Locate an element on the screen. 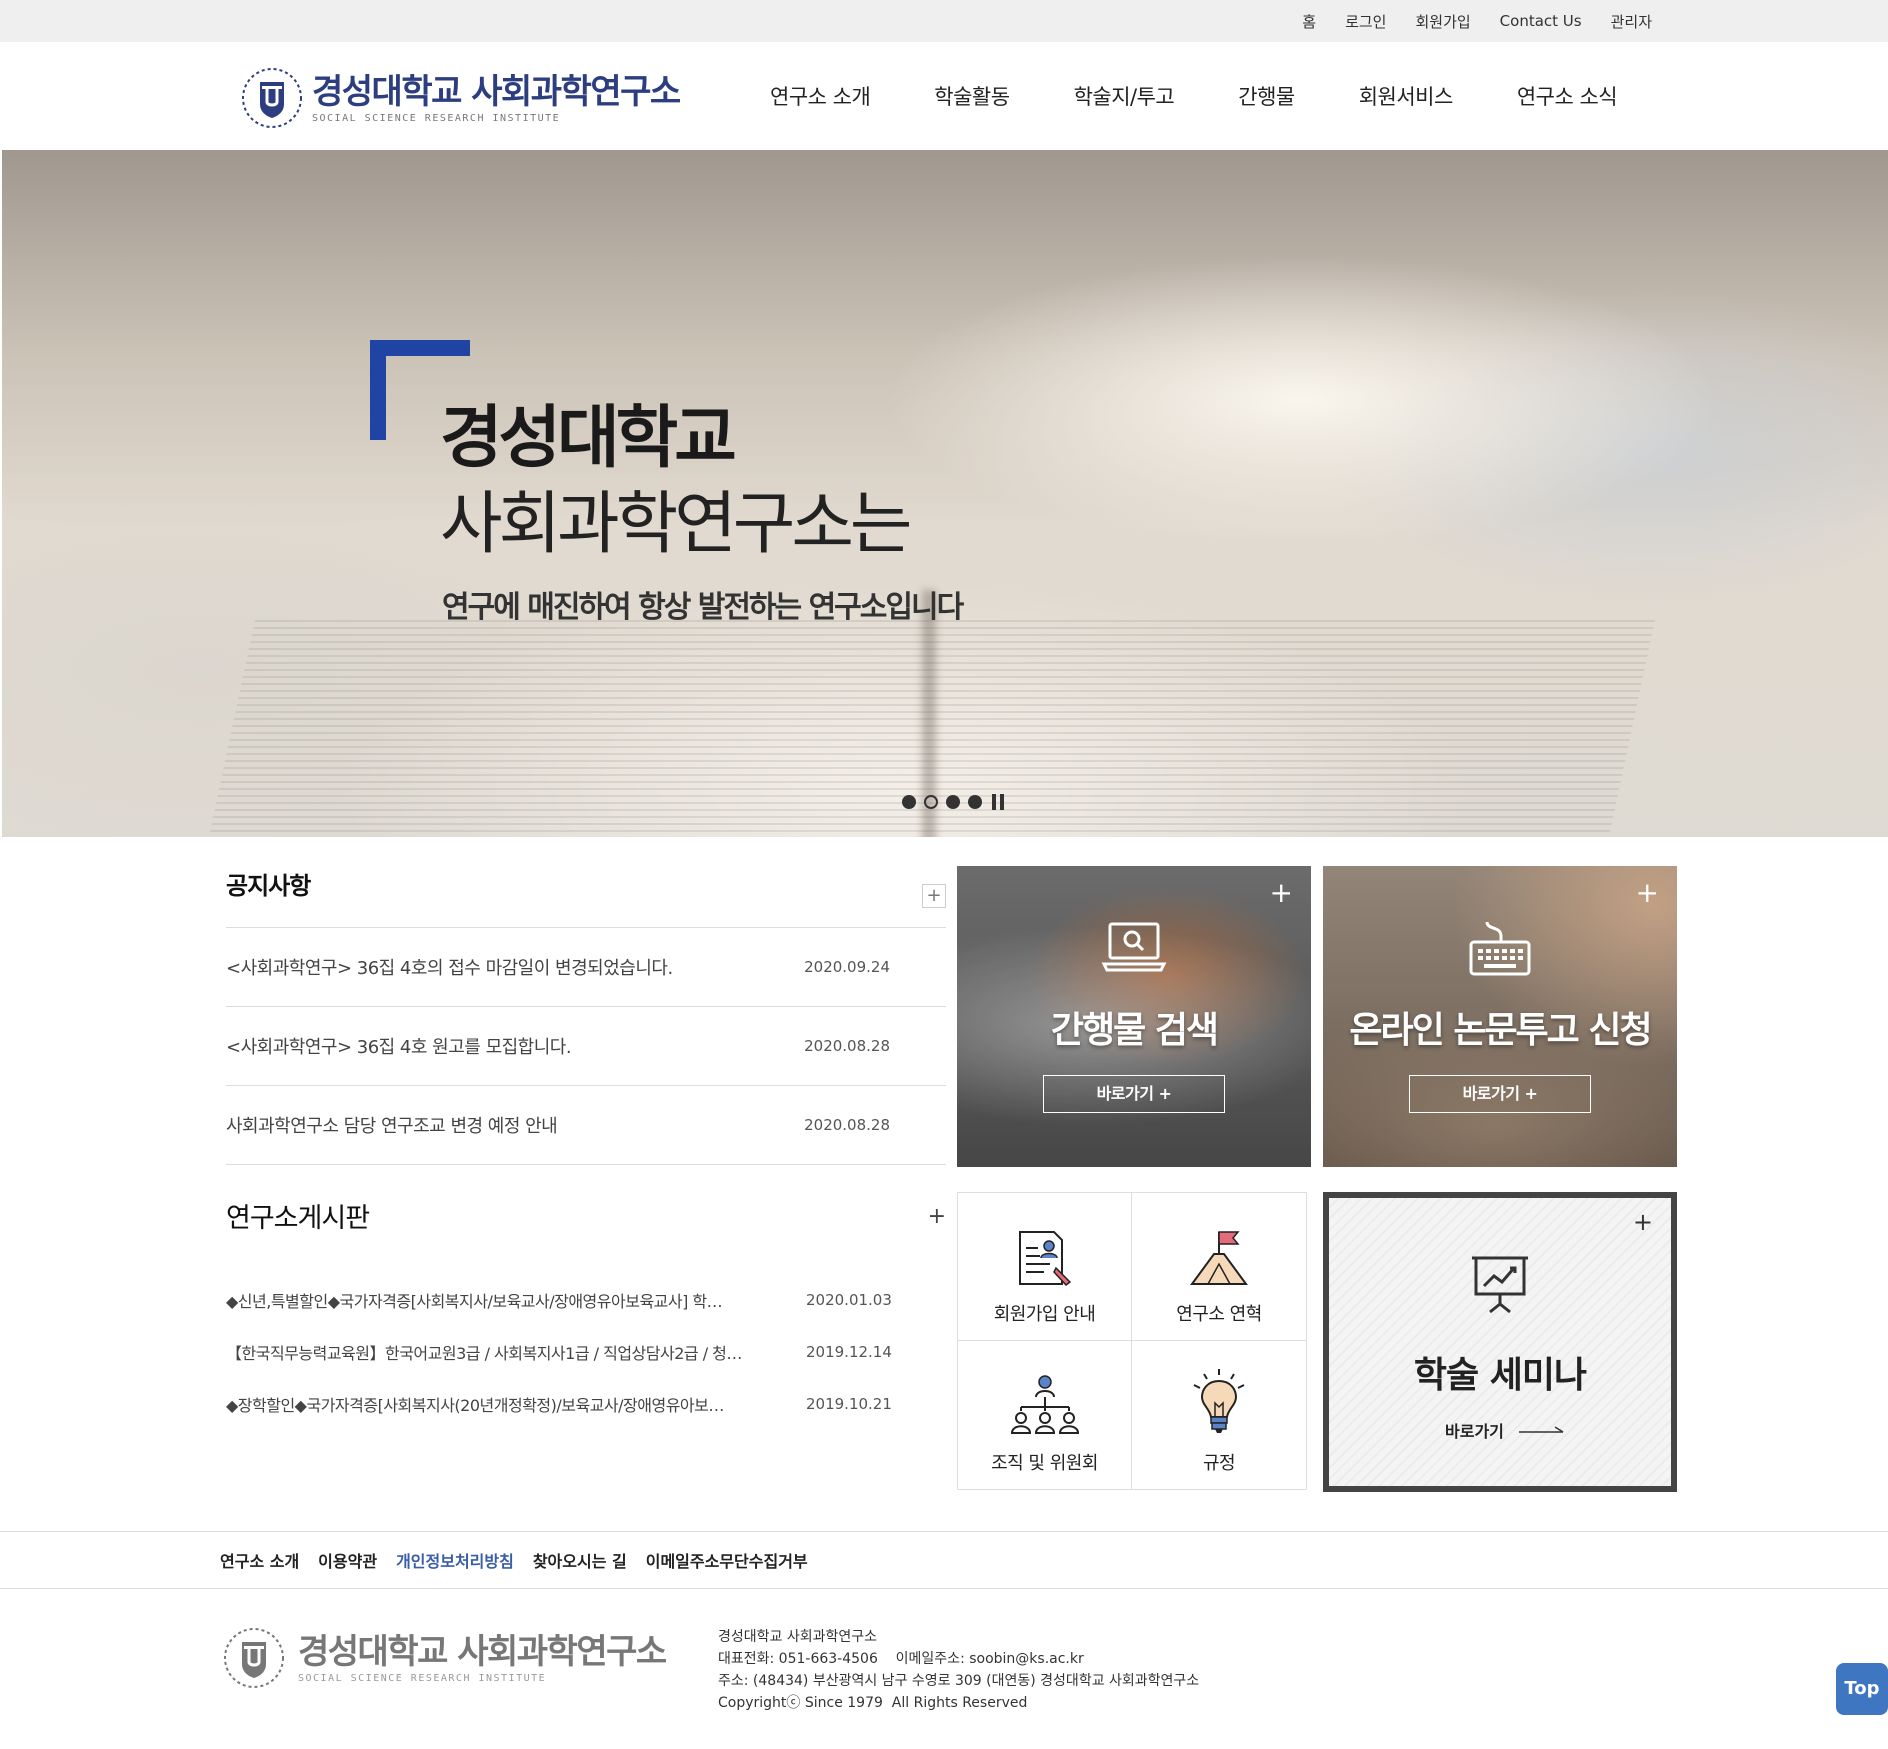  footer-link-directions: 찾아오시는 길 is located at coordinates (580, 1560).